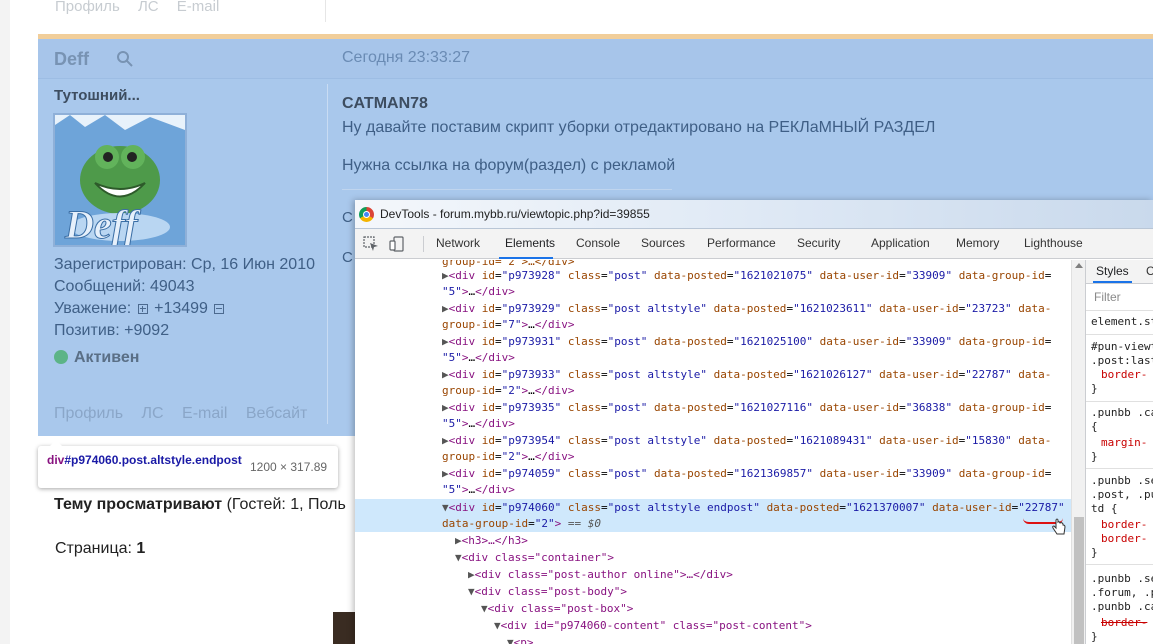  What do you see at coordinates (600, 575) in the screenshot?
I see `dom-child-post-author: ▶<div class="post-author online">…</div>` at bounding box center [600, 575].